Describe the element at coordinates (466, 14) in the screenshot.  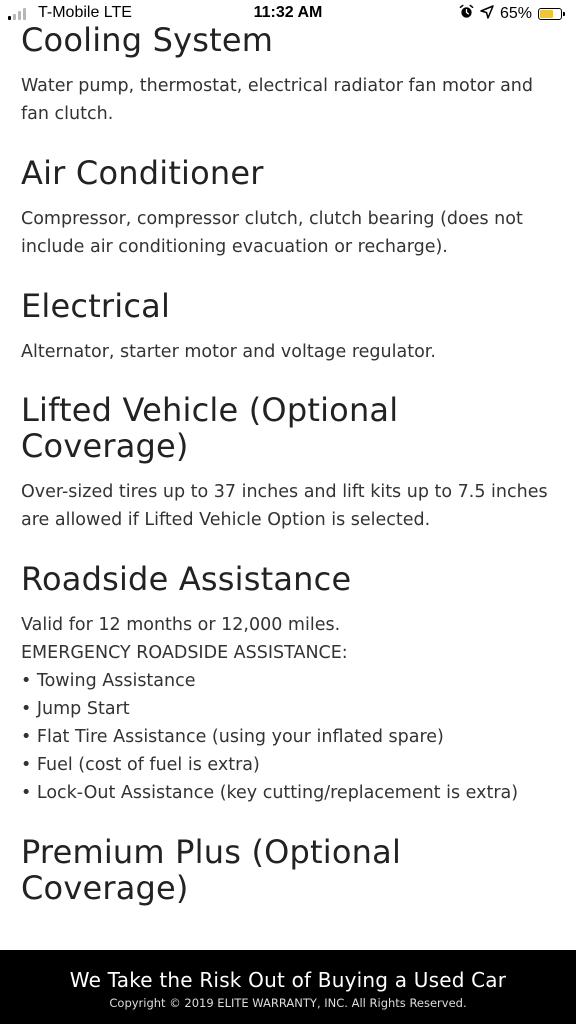
I see `alarm-icon` at that location.